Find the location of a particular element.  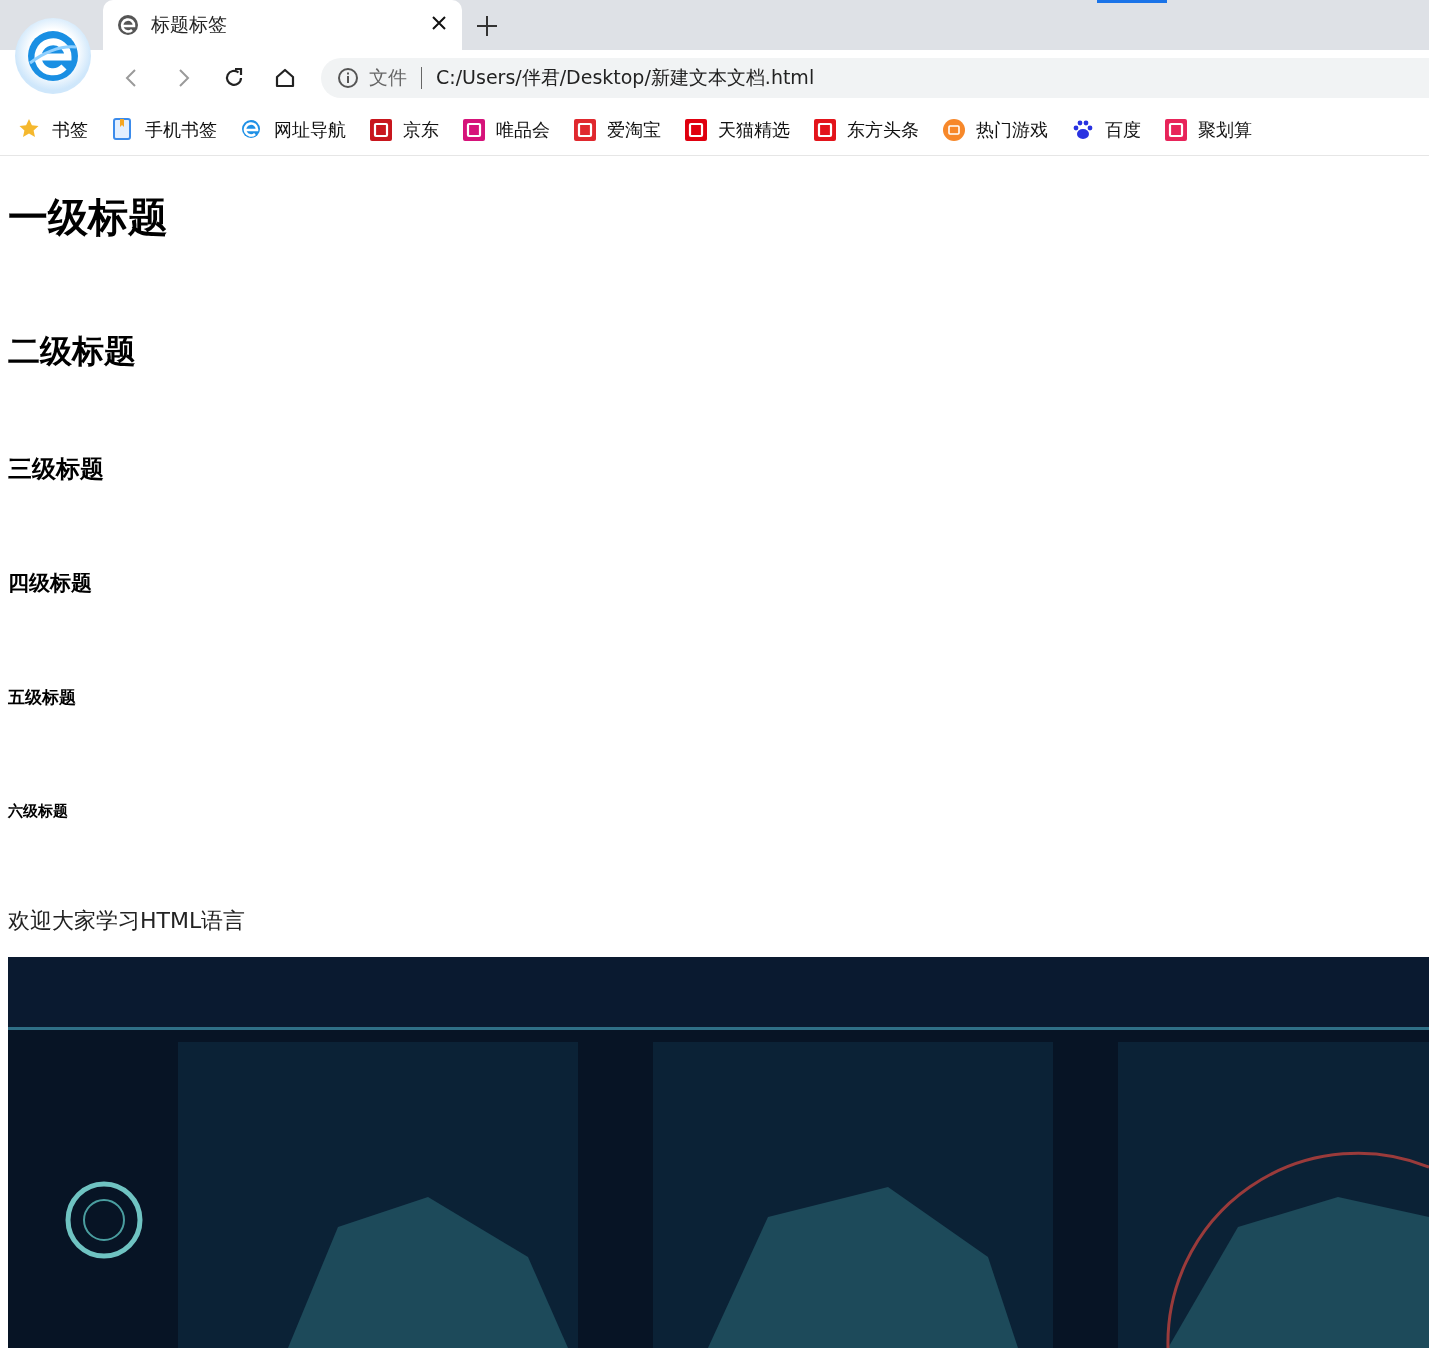

browser-logo-icon is located at coordinates (53, 56).